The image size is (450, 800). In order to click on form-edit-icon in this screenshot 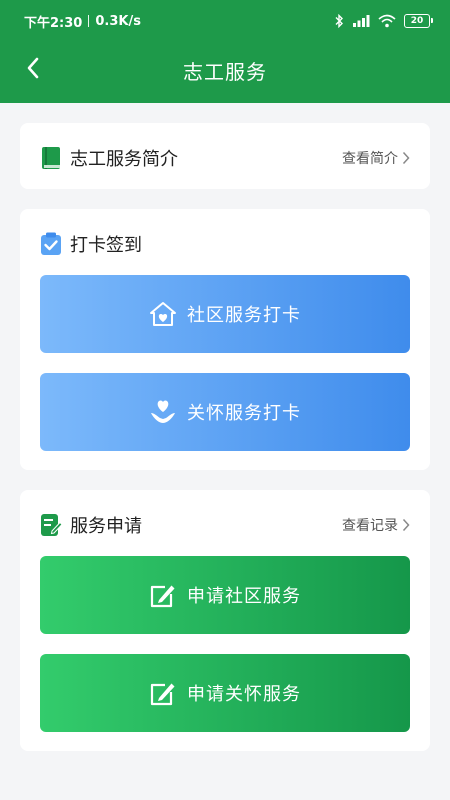, I will do `click(51, 525)`.